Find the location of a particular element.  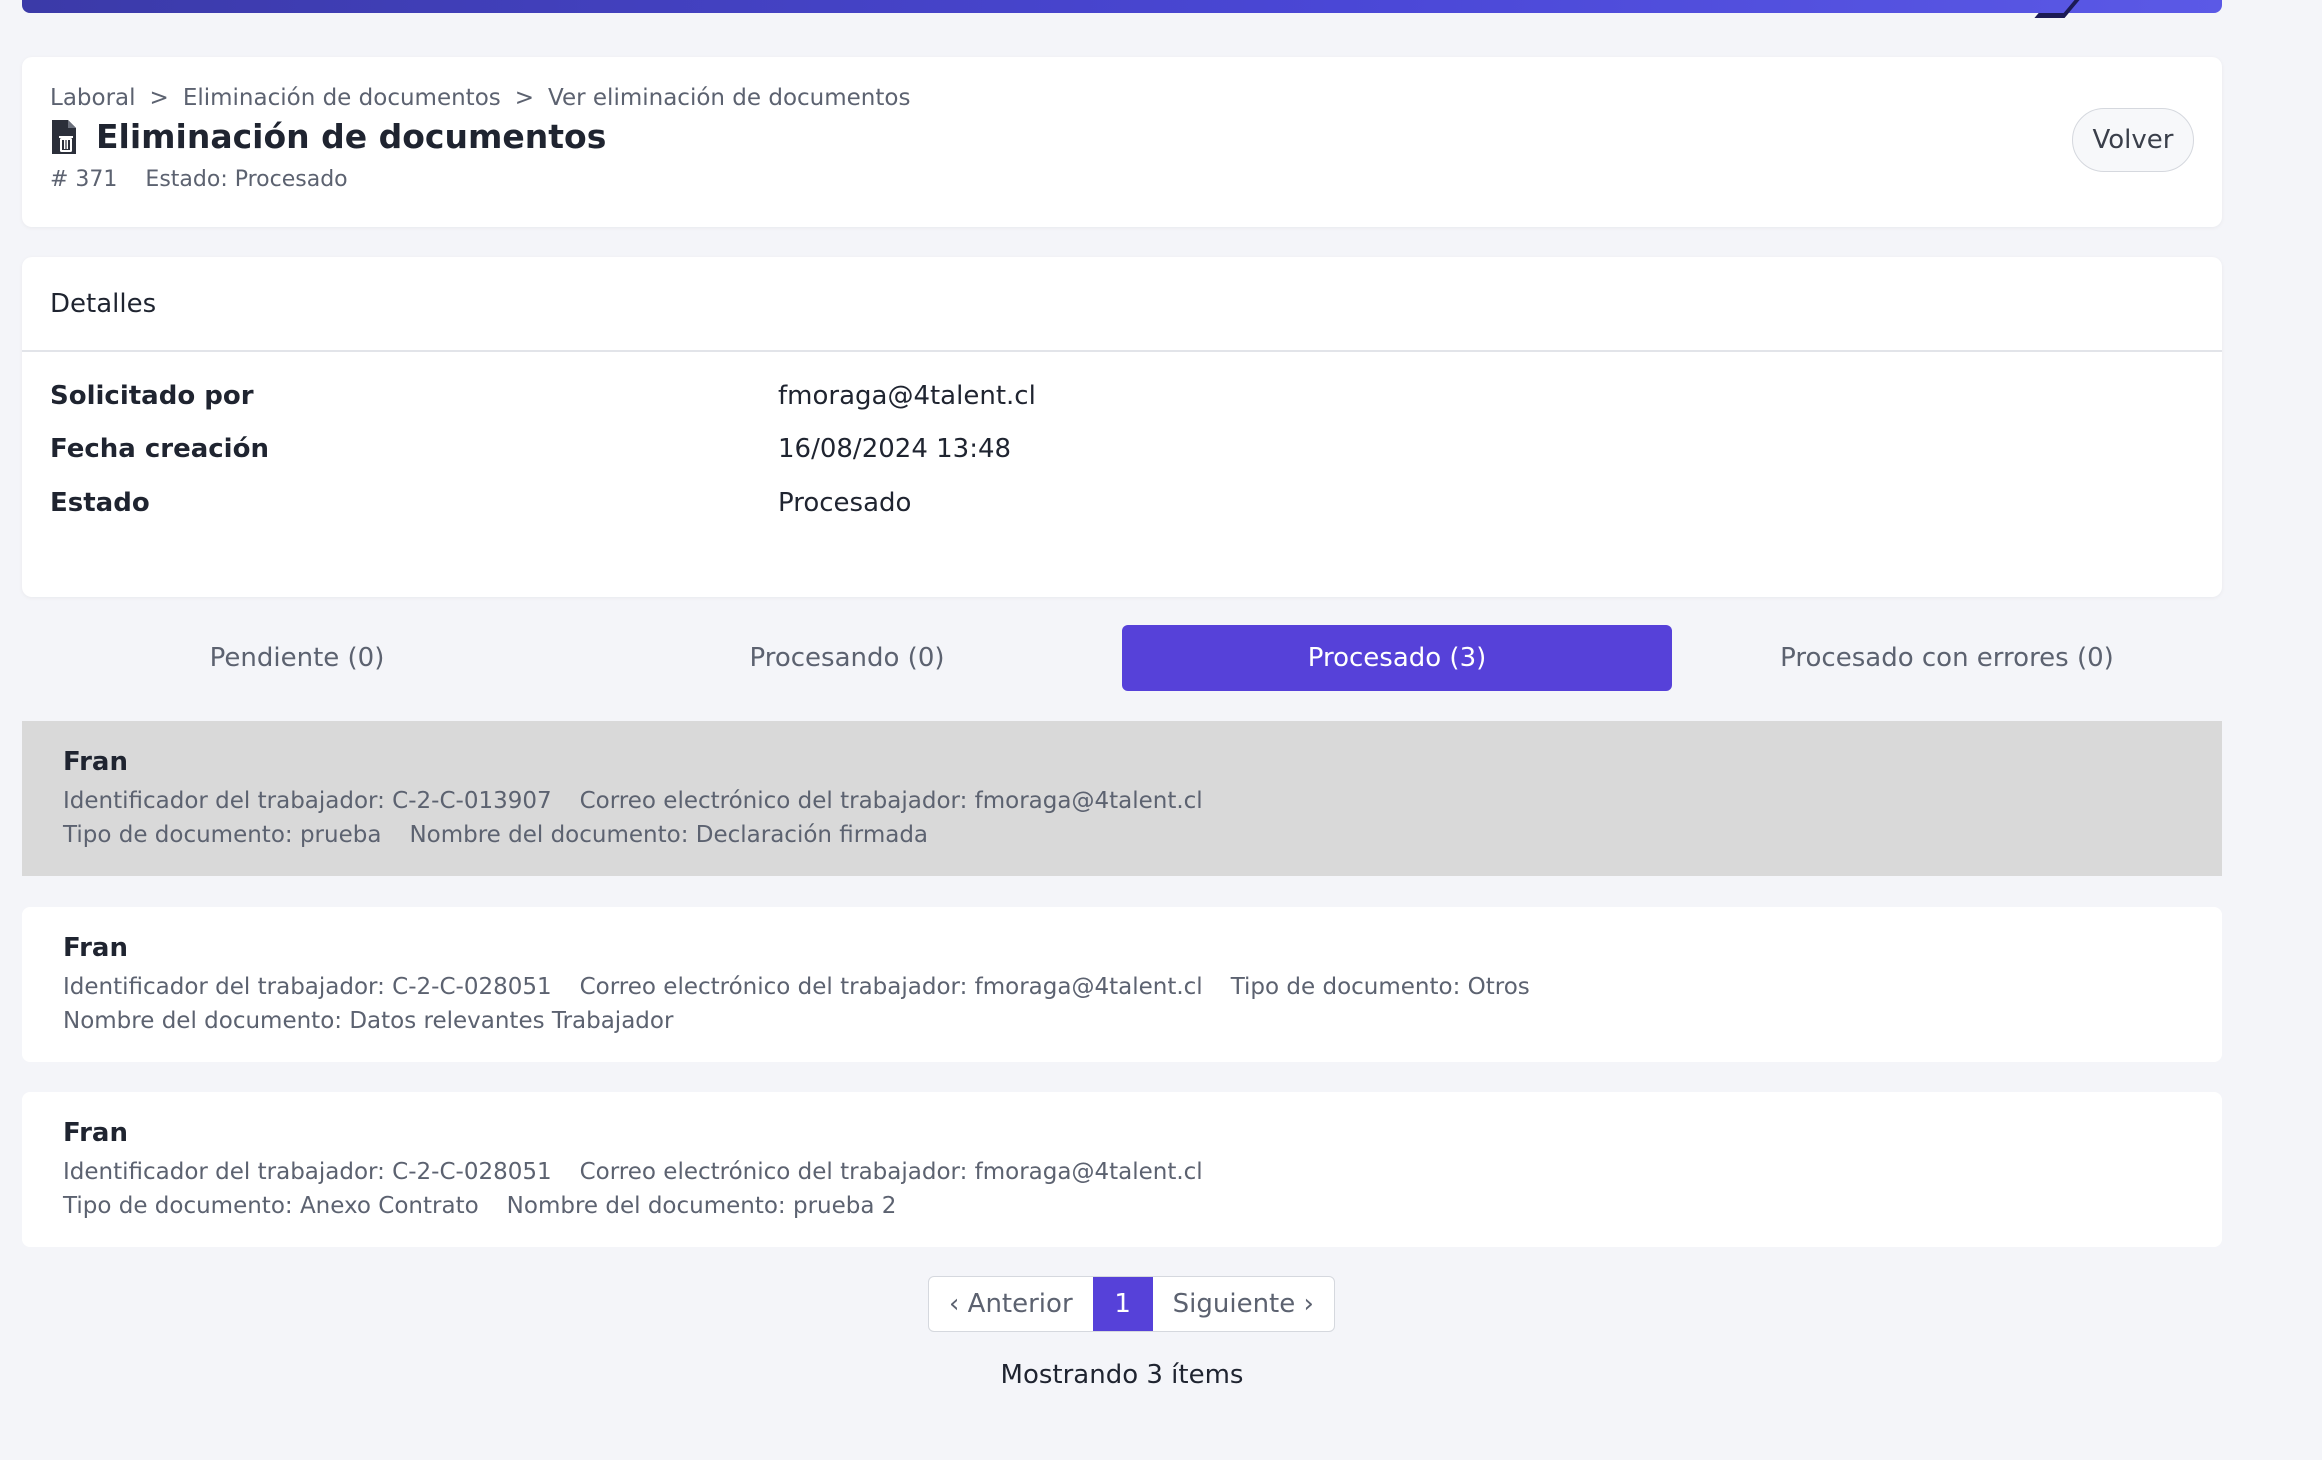

document-type: Tipo de documento: Otros is located at coordinates (1380, 987).